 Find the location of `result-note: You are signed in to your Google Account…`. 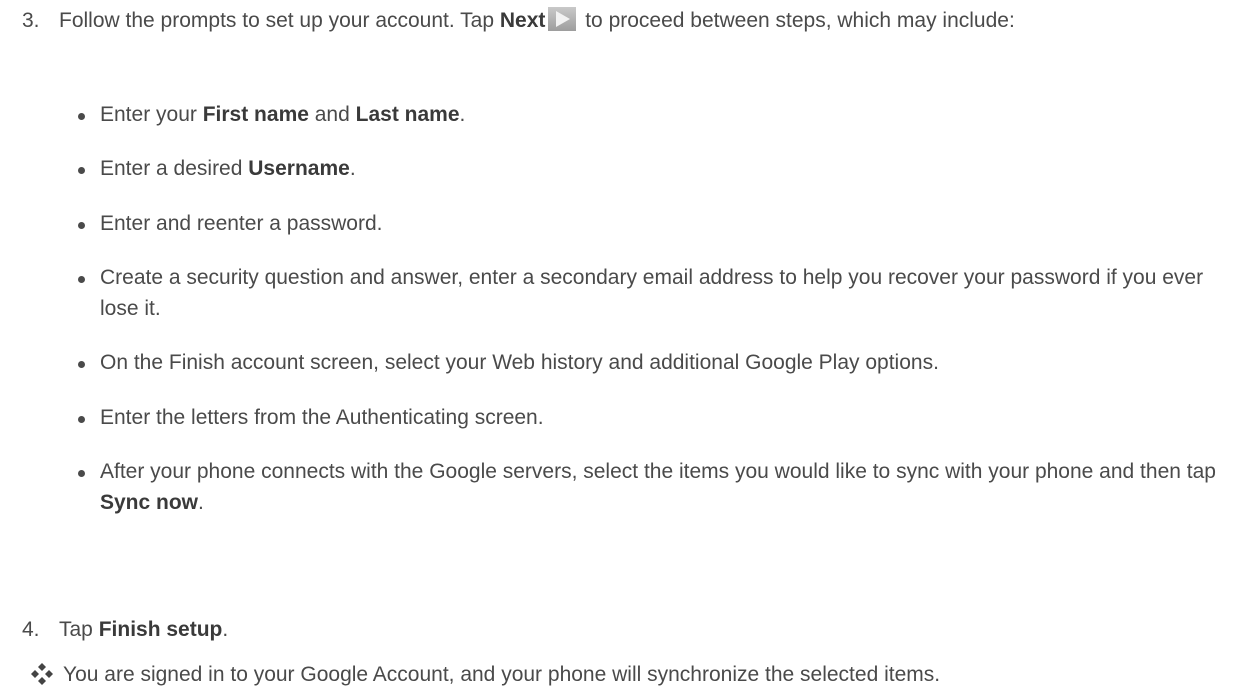

result-note: You are signed in to your Google Account… is located at coordinates (640, 675).